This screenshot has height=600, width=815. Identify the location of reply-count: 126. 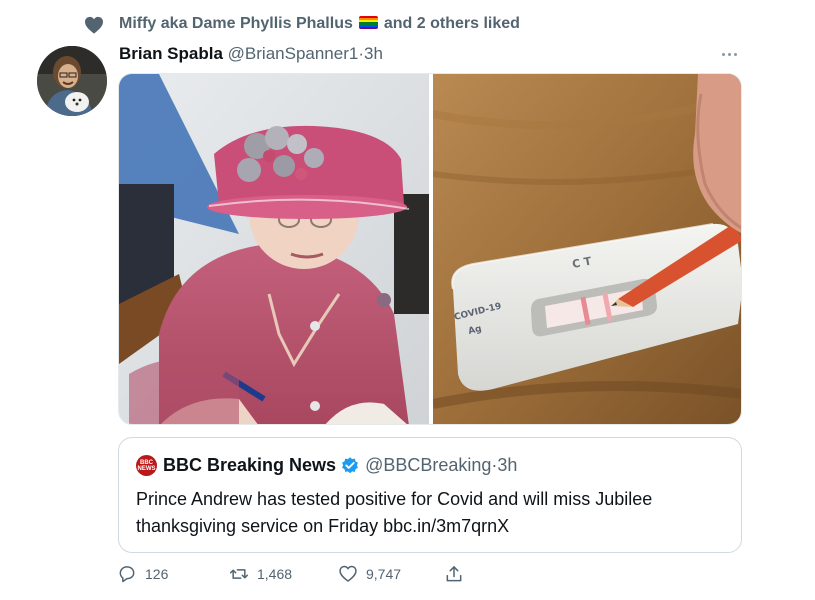
(157, 574).